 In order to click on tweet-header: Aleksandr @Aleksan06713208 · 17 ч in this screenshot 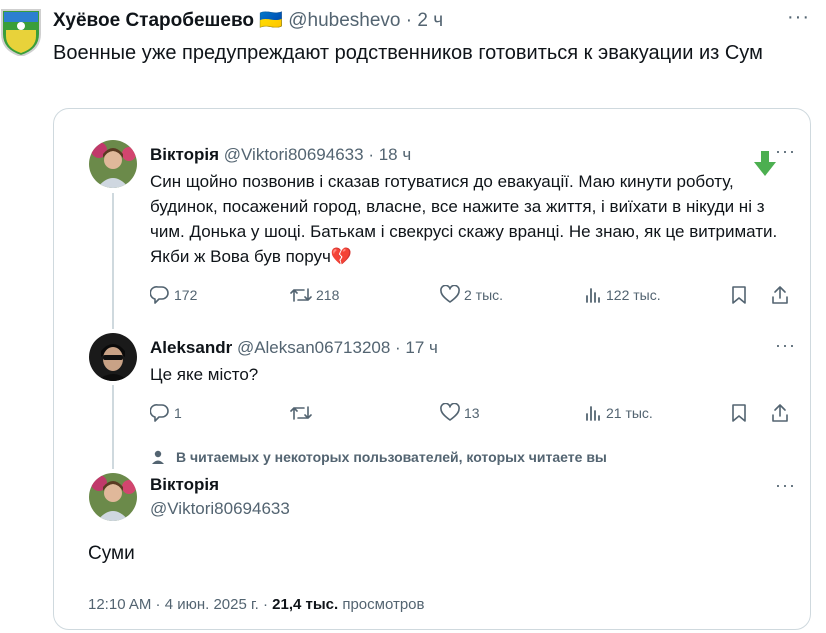, I will do `click(294, 348)`.